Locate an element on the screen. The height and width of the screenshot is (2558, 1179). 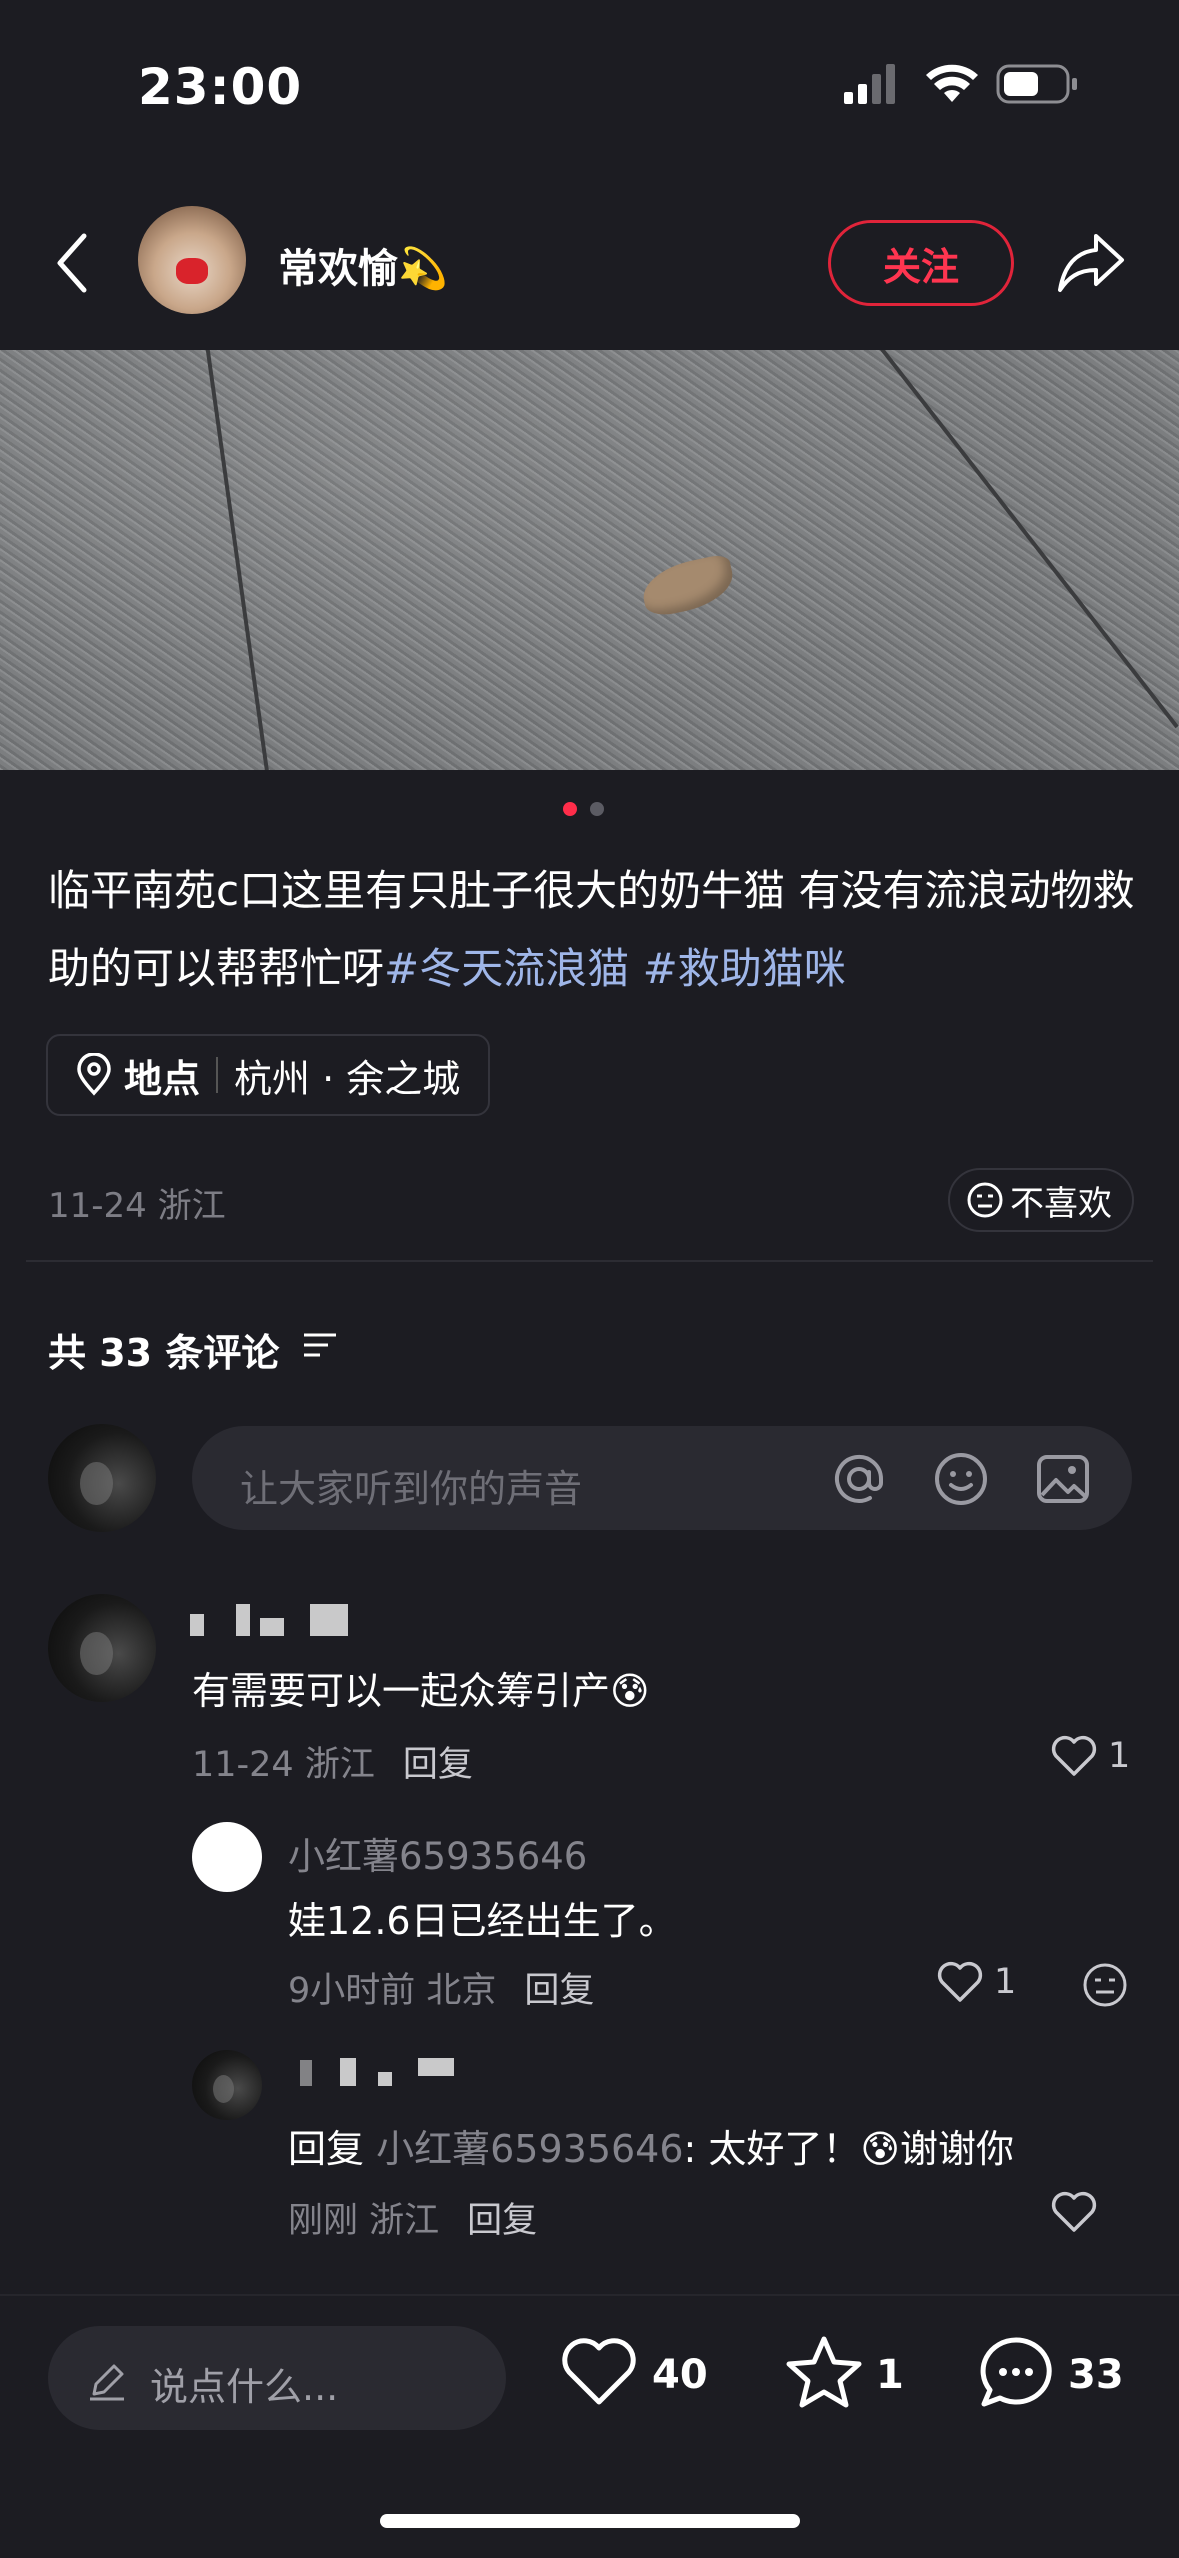
comment-date: 11-24 浙江 is located at coordinates (283, 1765).